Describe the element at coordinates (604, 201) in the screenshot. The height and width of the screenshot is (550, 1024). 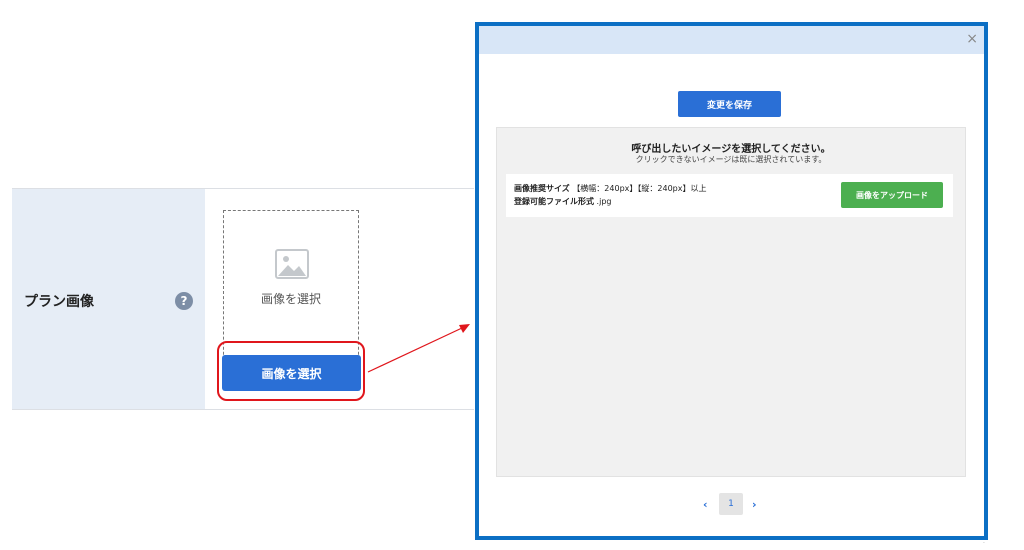
I see `allowed-format-value: .jpg` at that location.